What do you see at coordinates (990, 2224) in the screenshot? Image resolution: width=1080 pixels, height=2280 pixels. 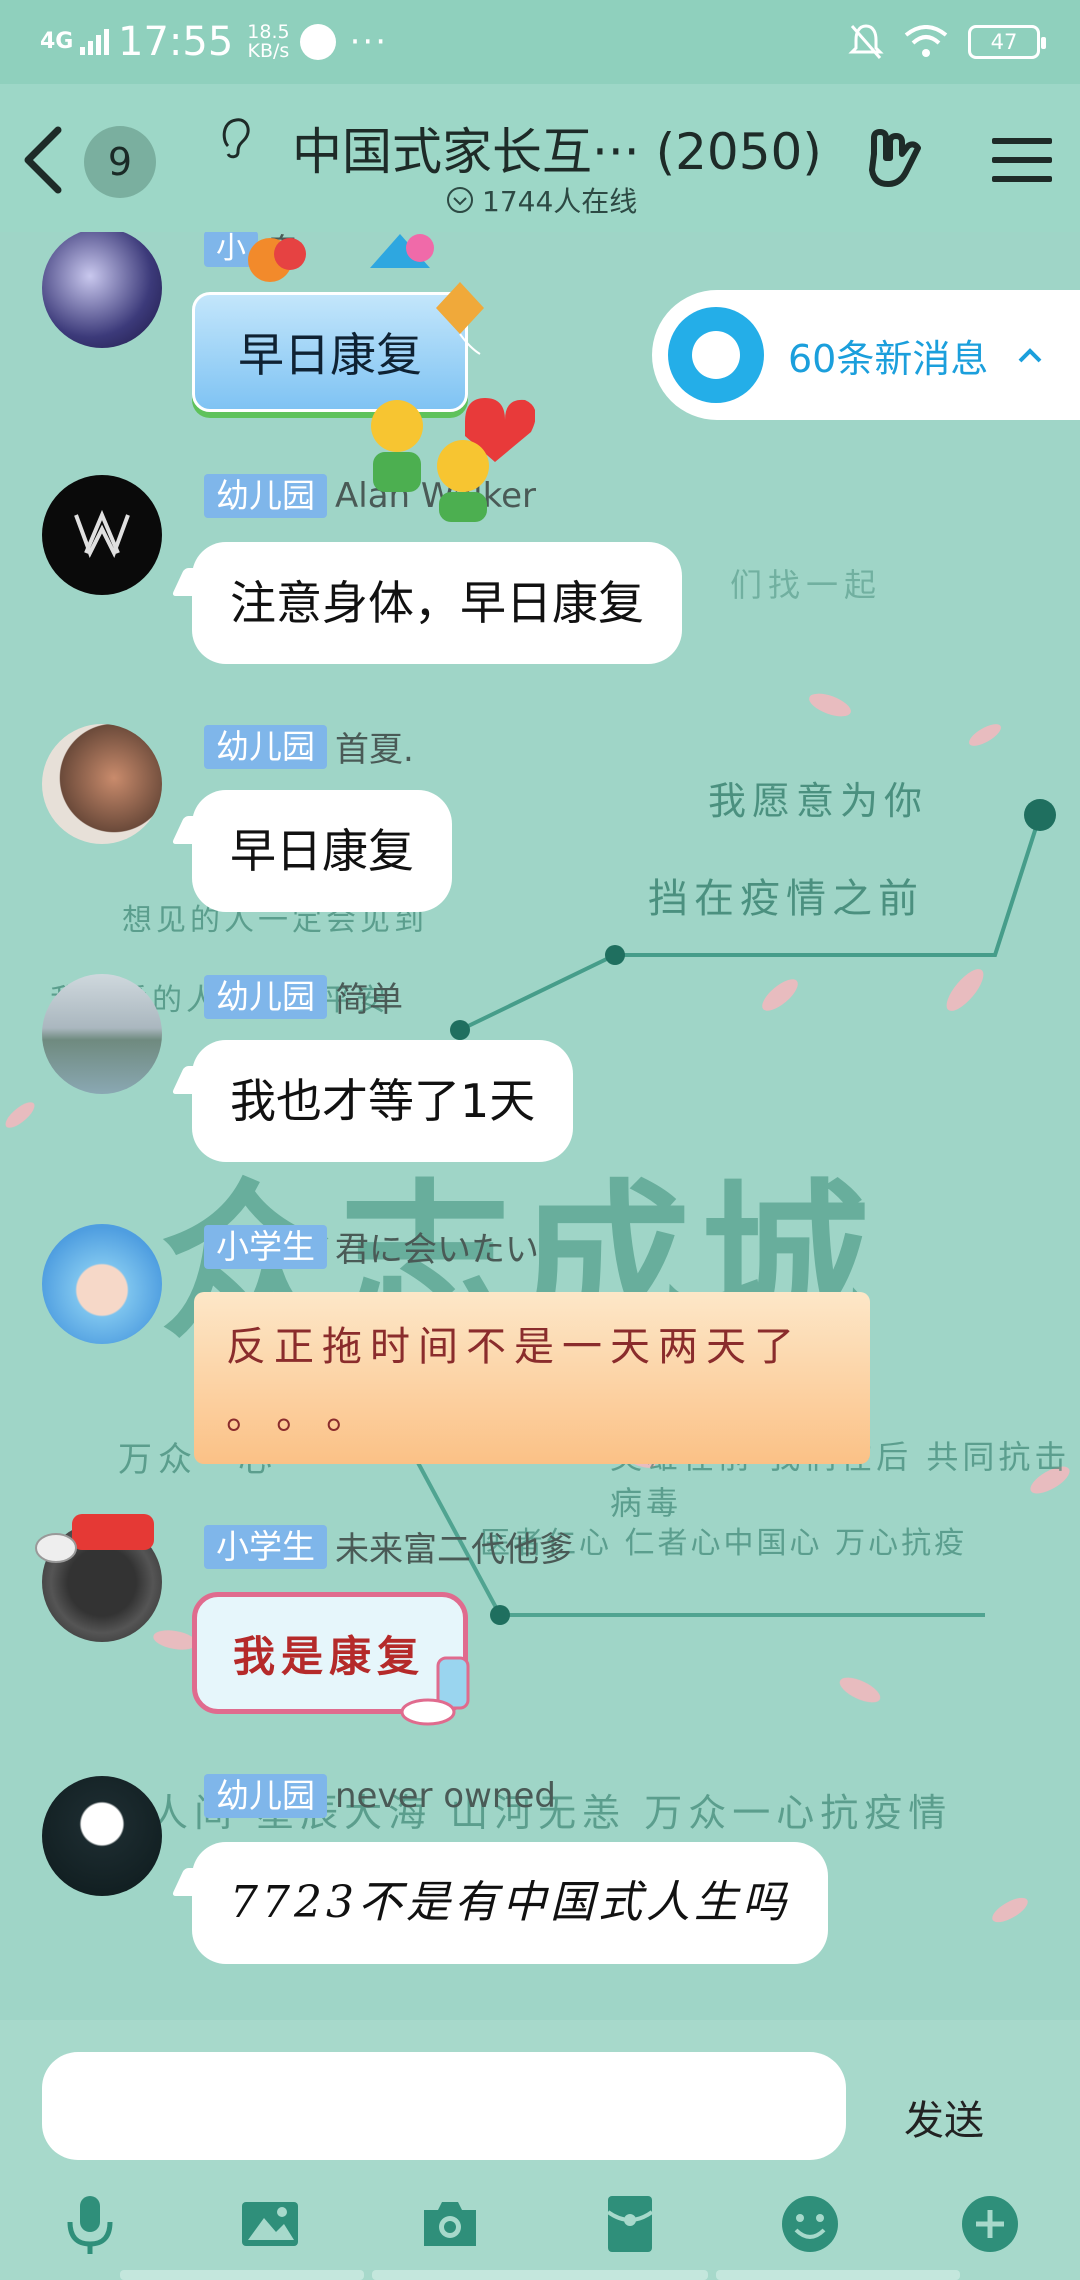 I see `plus-icon` at bounding box center [990, 2224].